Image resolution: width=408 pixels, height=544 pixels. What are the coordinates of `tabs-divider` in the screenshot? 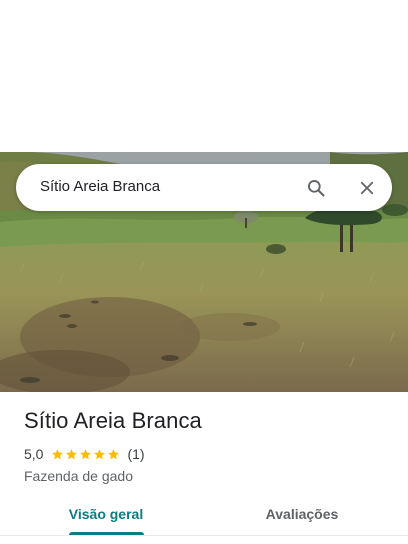 It's located at (204, 535).